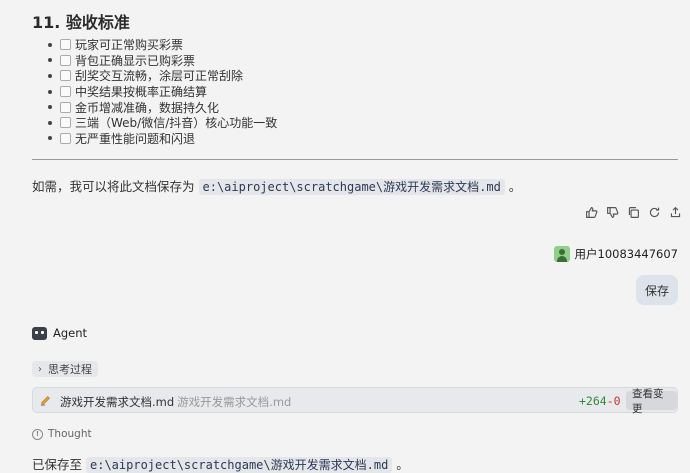 This screenshot has height=473, width=690. Describe the element at coordinates (402, 464) in the screenshot. I see `saved-suffix: 。` at that location.